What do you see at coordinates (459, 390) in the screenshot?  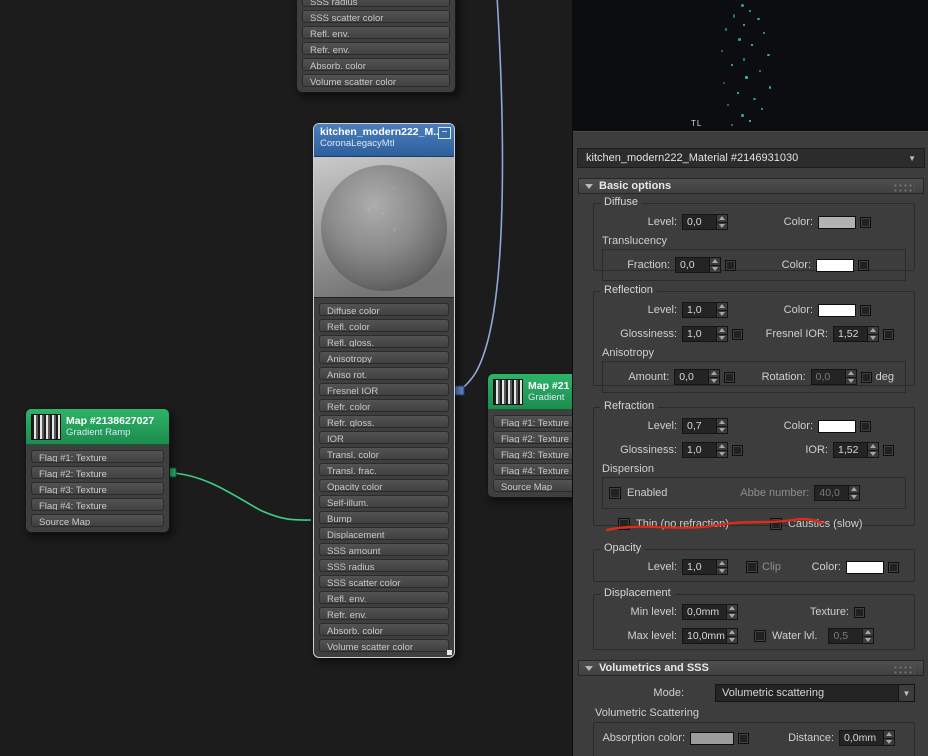 I see `wire-end-socket-blue` at bounding box center [459, 390].